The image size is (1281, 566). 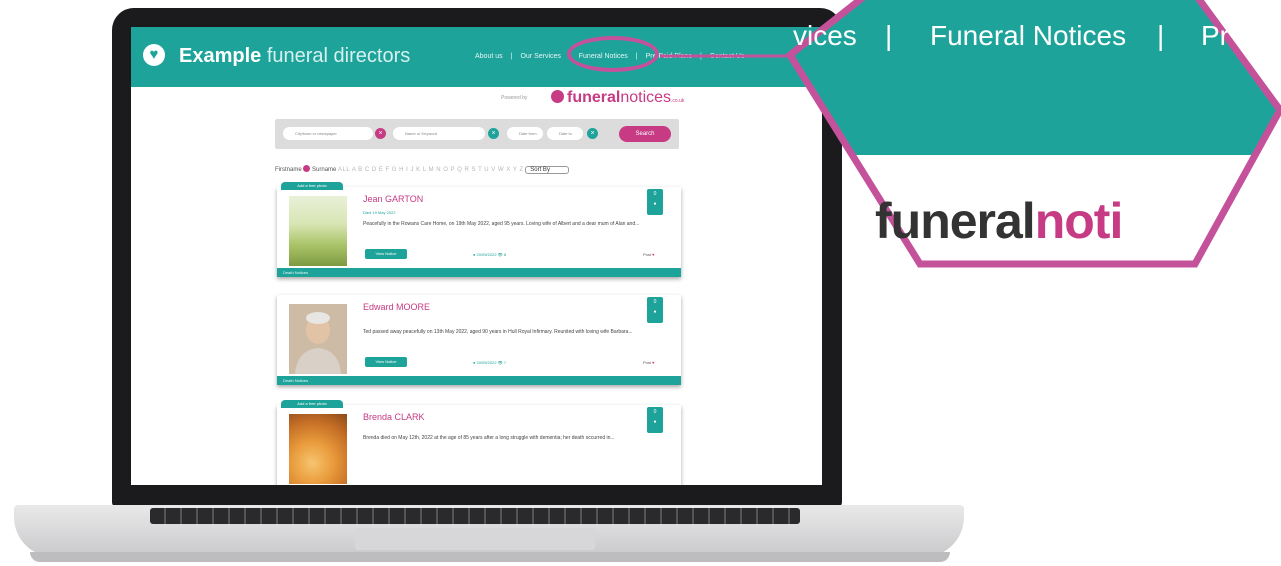 What do you see at coordinates (1028, 35) in the screenshot?
I see `zoom-nav-funeral-notices: Funeral Notices` at bounding box center [1028, 35].